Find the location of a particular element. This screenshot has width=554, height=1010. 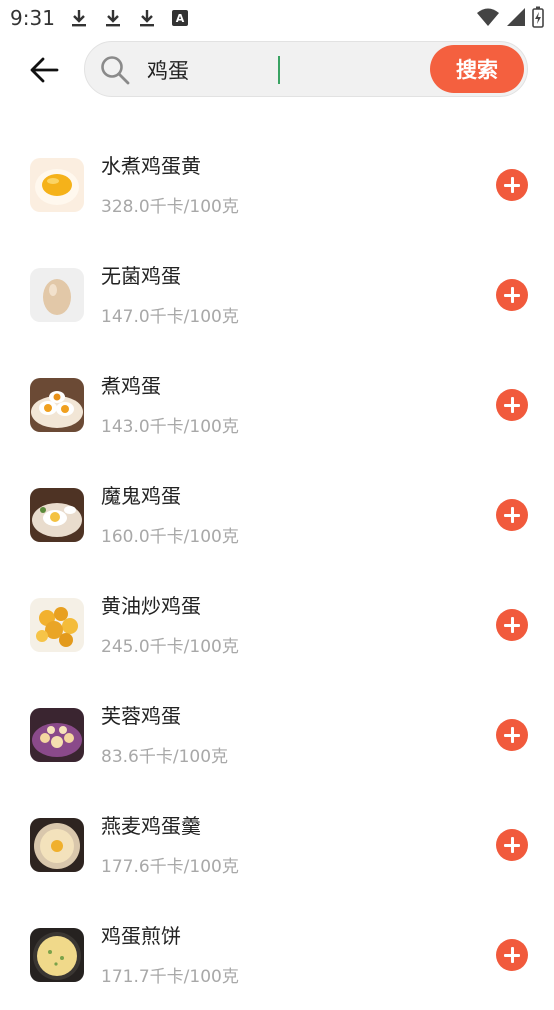

list-item: 魔鬼鸡蛋 160.0千卡/100克 is located at coordinates (277, 515).